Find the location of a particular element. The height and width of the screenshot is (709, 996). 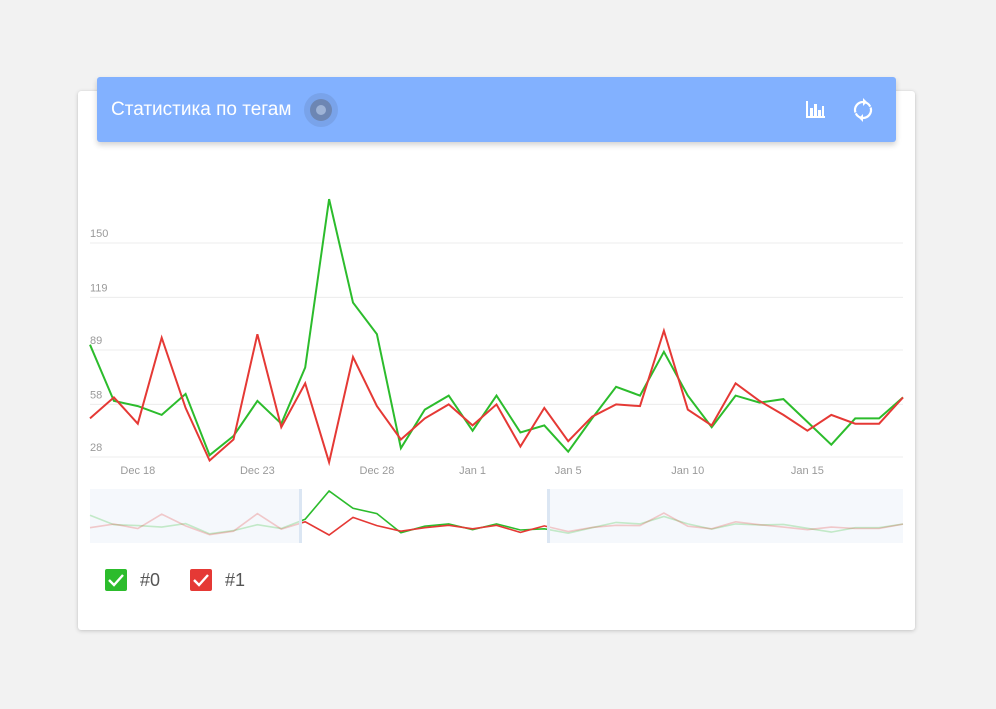

bar-chart-icon is located at coordinates (815, 109).